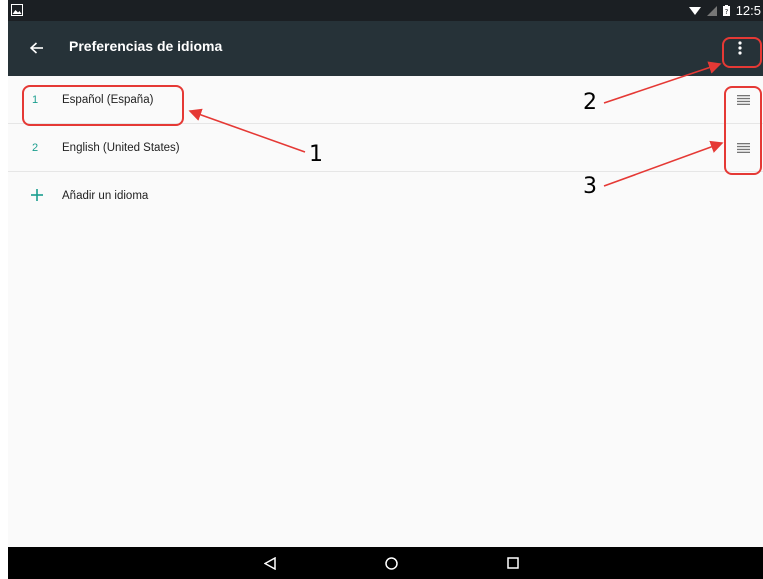  What do you see at coordinates (385, 196) in the screenshot?
I see `add-language-item: Añadir un idioma` at bounding box center [385, 196].